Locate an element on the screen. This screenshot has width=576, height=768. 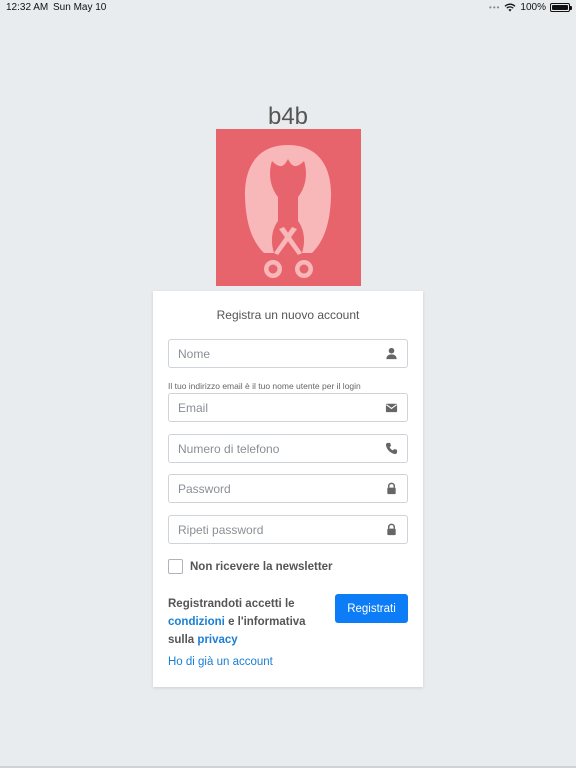
password-field is located at coordinates (288, 488).